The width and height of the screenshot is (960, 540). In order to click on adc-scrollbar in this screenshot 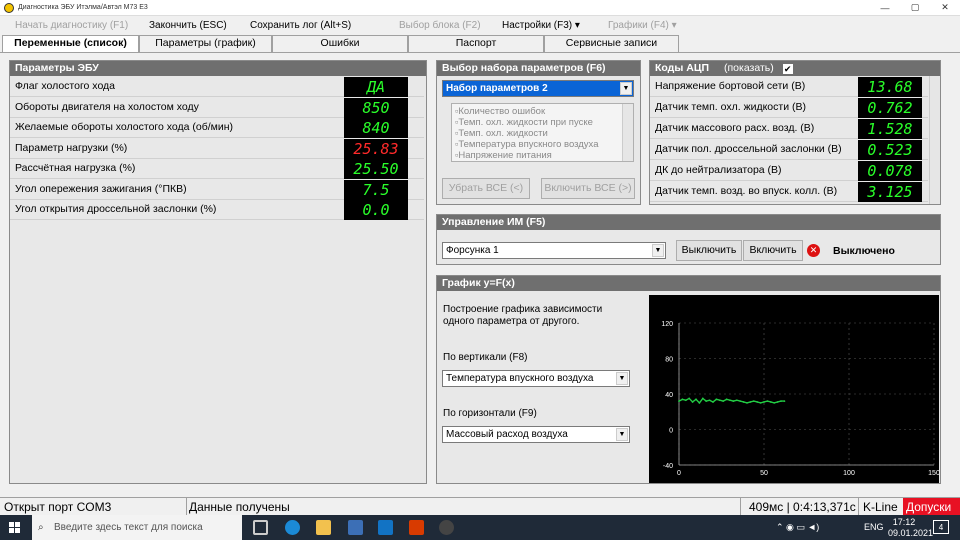, I will do `click(934, 140)`.